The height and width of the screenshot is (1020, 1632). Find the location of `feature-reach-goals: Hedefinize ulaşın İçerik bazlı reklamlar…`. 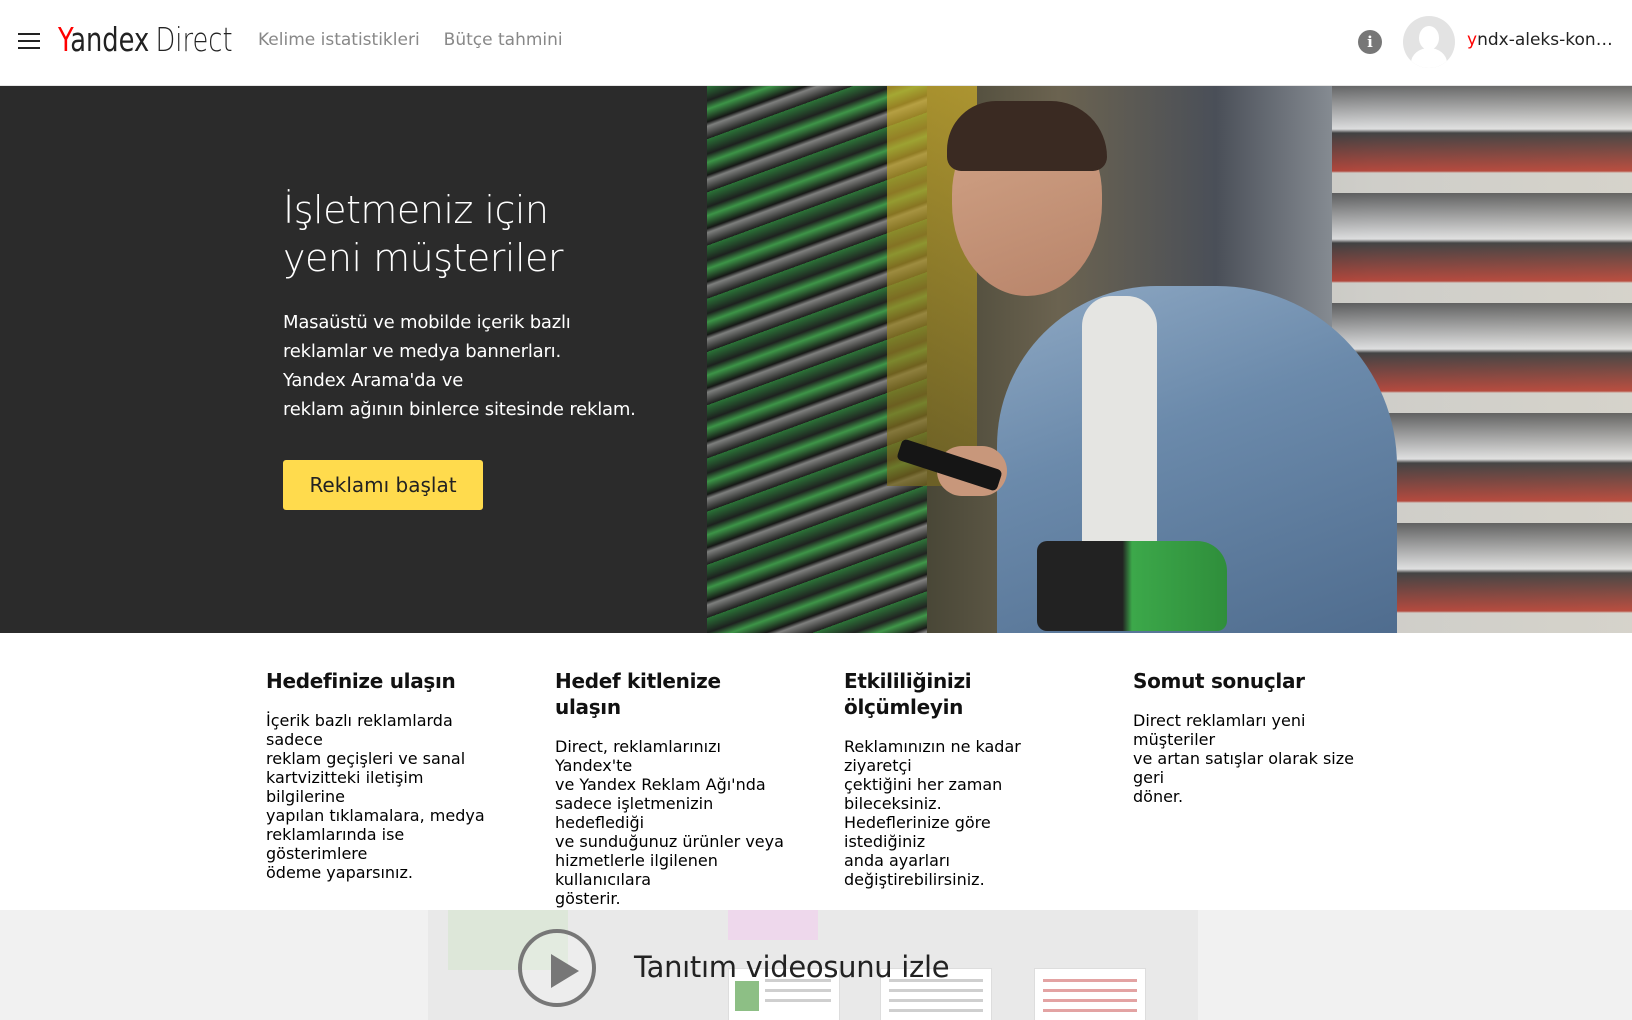

feature-reach-goals: Hedefinize ulaşın İçerik bazlı reklamlar… is located at coordinates (381, 775).